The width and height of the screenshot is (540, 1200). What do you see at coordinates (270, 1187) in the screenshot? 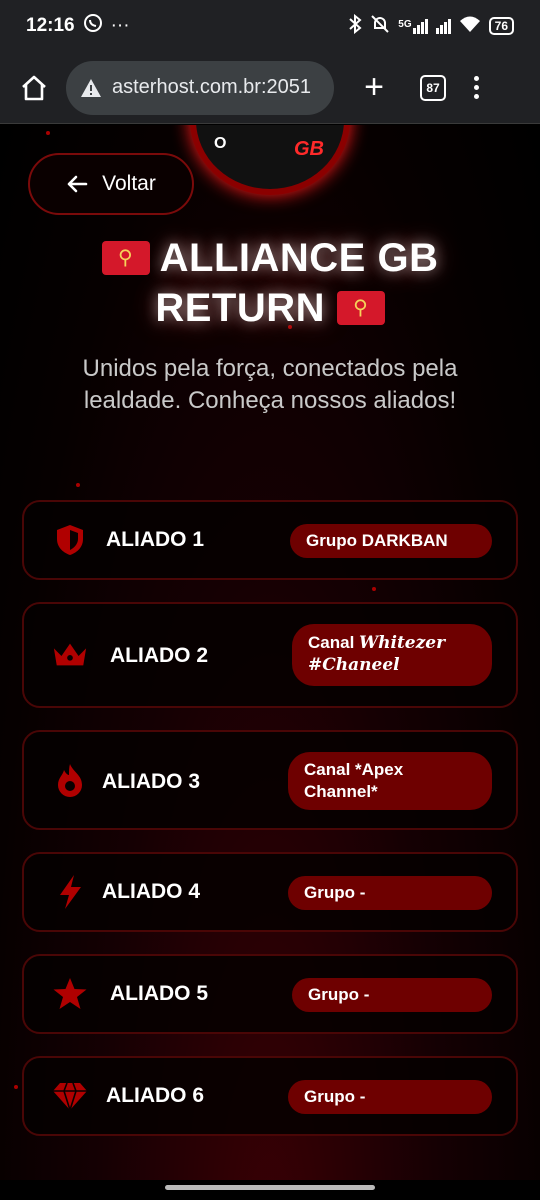
I see `gesture-home-bar` at bounding box center [270, 1187].